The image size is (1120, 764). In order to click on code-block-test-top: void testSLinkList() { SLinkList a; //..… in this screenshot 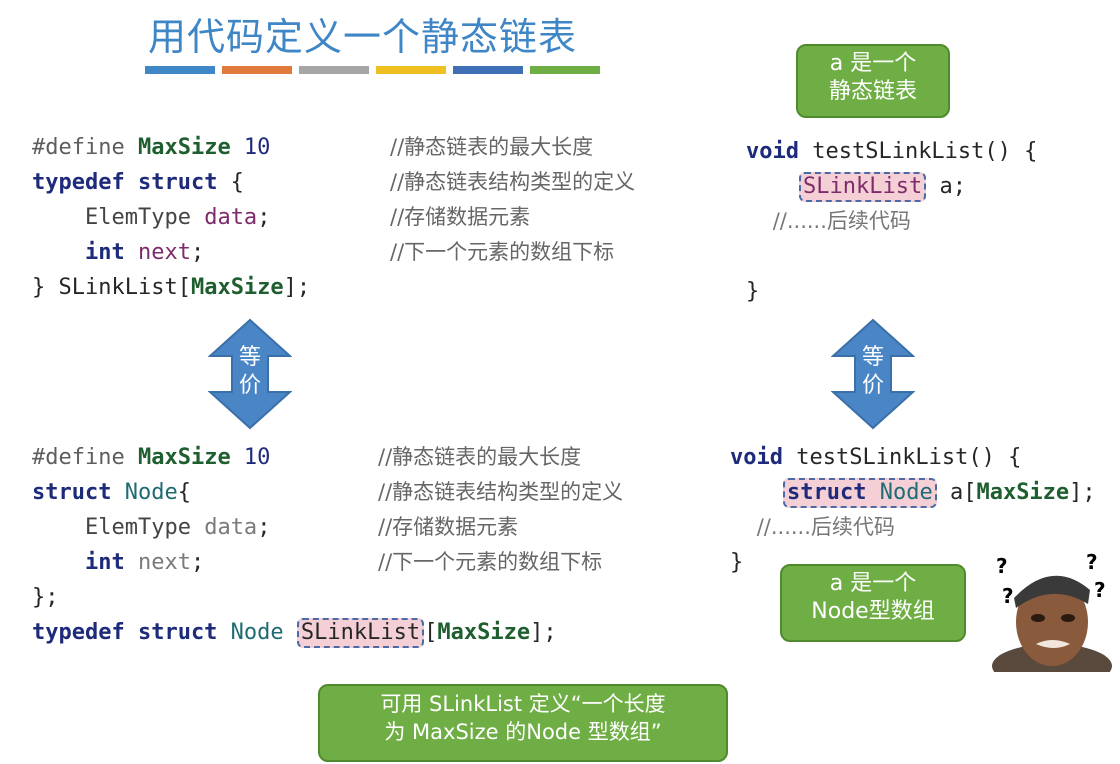, I will do `click(892, 221)`.